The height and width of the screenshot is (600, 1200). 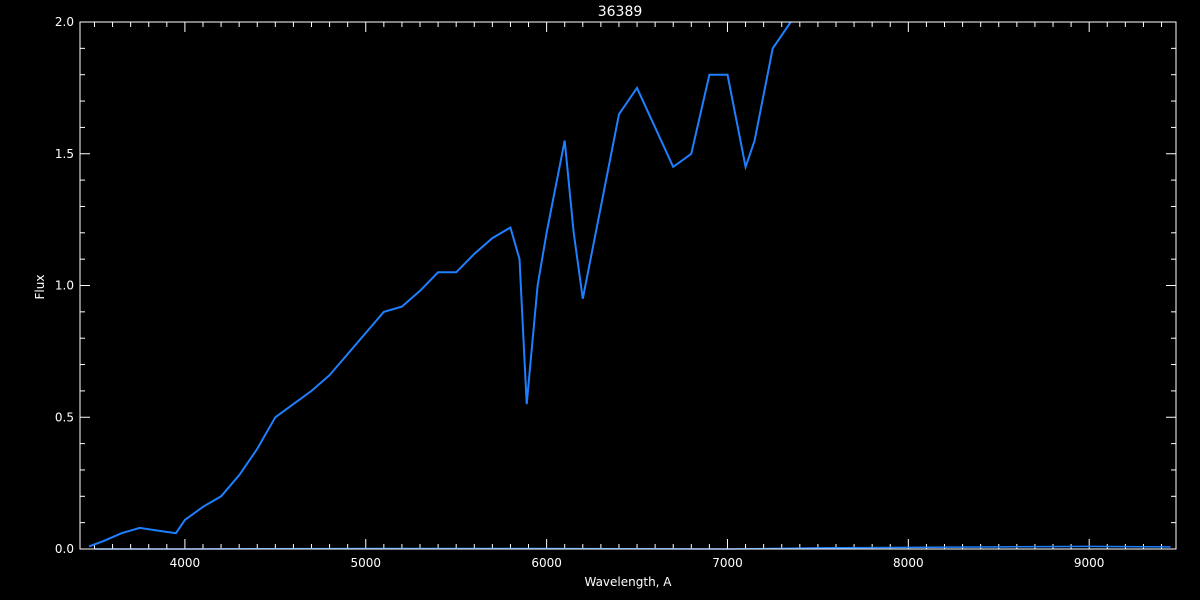 I want to click on x-tick-label: 5000, so click(x=365, y=563).